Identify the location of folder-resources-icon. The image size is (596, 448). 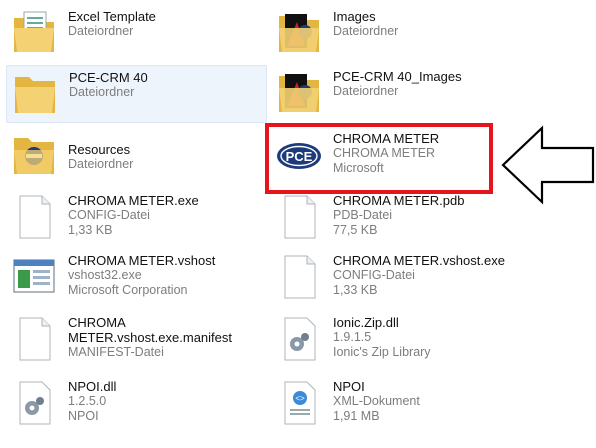
(34, 154).